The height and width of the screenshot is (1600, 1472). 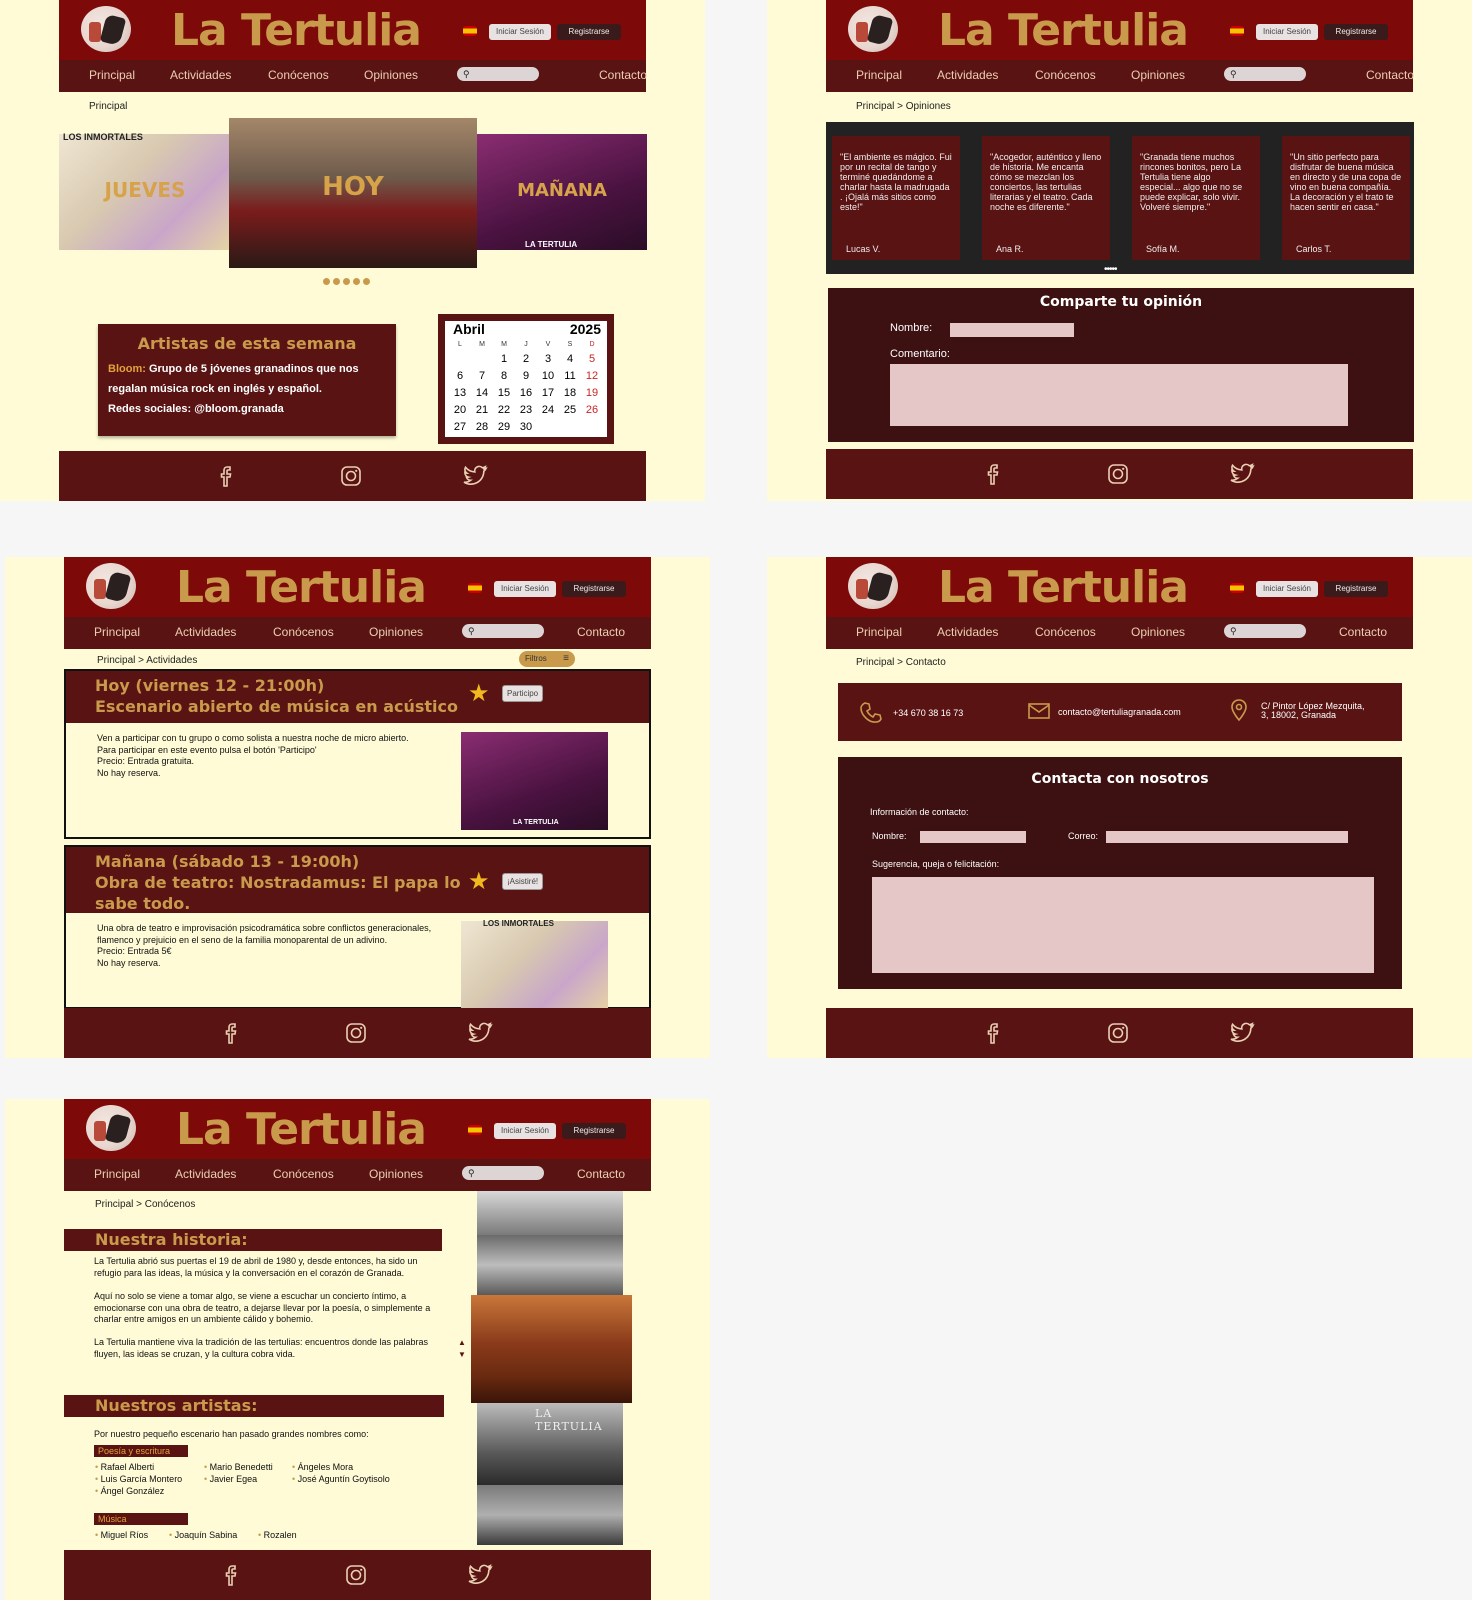 I want to click on attend-button: ¡Asistiré!, so click(x=523, y=881).